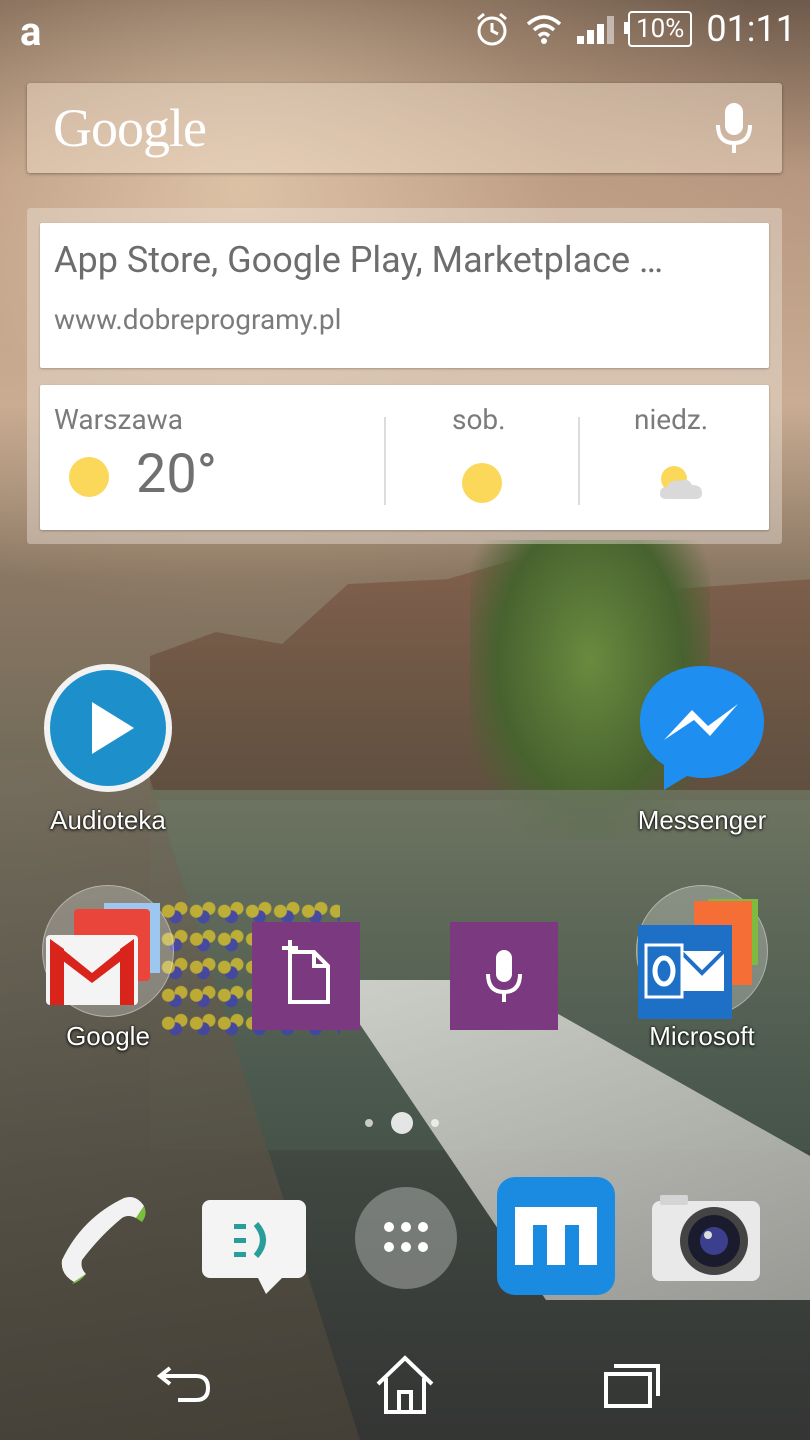  Describe the element at coordinates (544, 29) in the screenshot. I see `wifi-icon` at that location.